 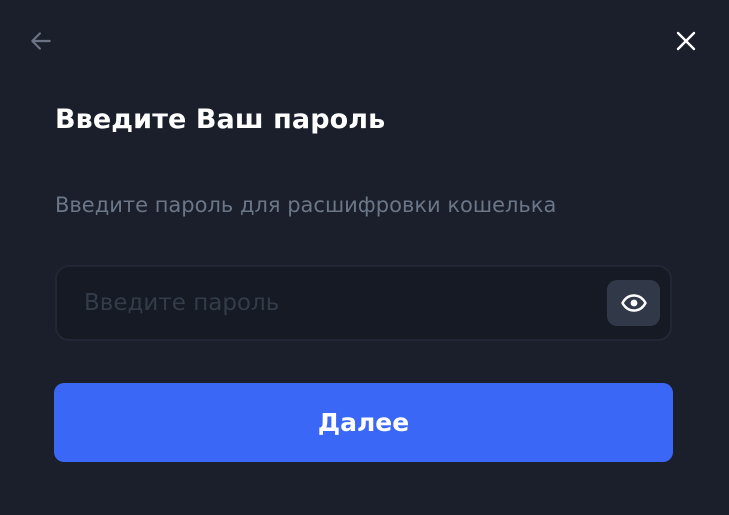 I want to click on password-input, so click(x=334, y=303).